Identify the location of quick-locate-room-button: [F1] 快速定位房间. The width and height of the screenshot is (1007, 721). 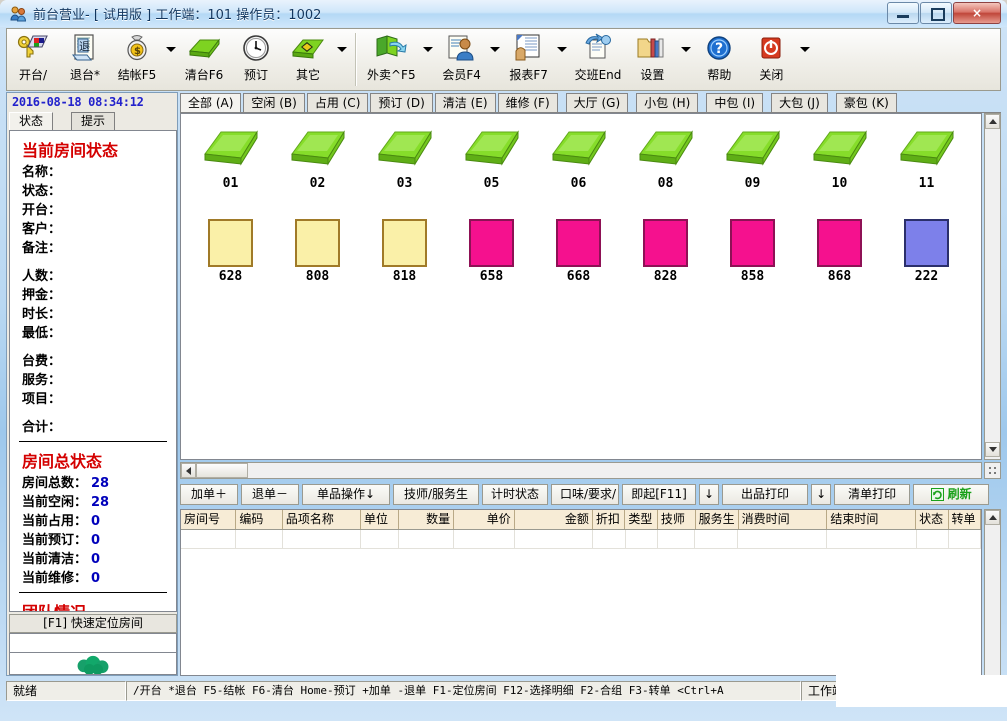
(93, 623).